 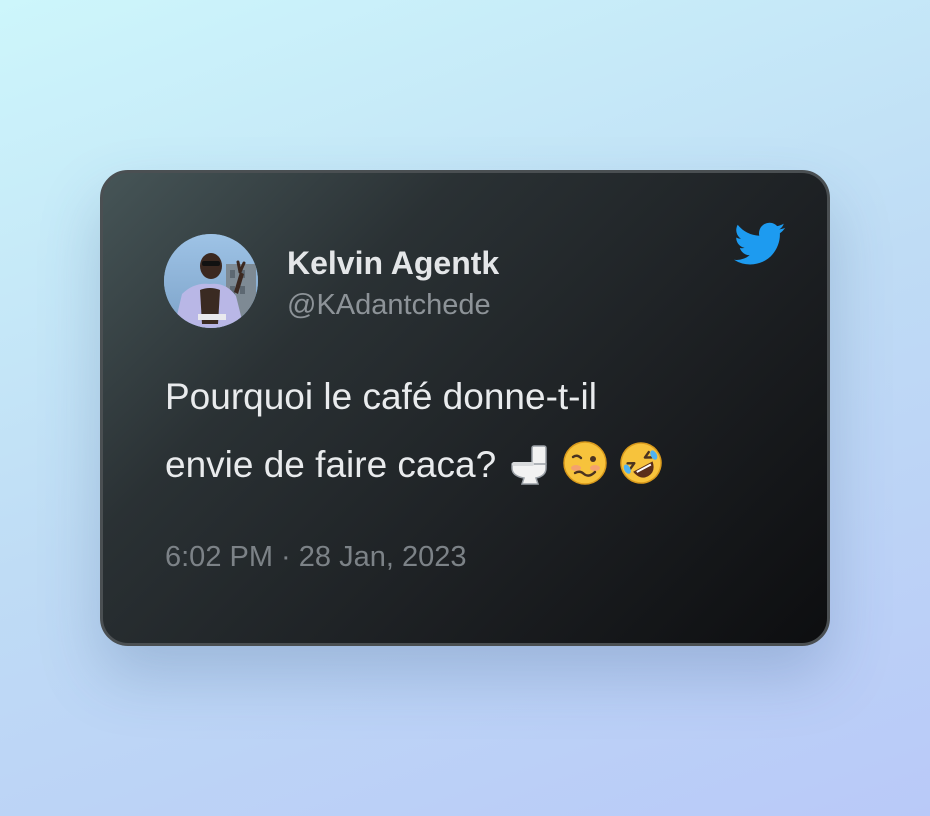 What do you see at coordinates (381, 396) in the screenshot?
I see `tweet-text-line-1: Pourquoi le café donne-t-il` at bounding box center [381, 396].